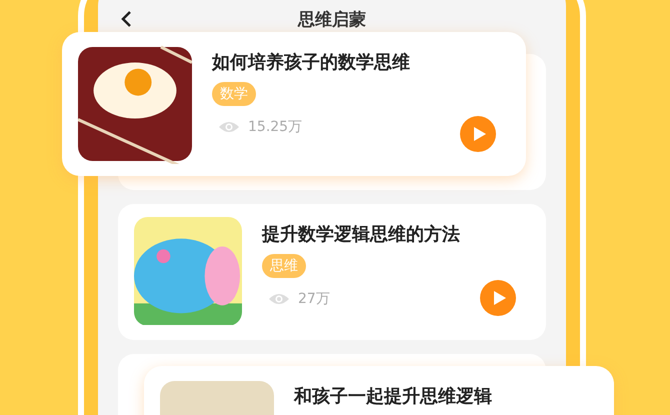  I want to click on card-title: 提升数学逻辑思维的方法, so click(361, 234).